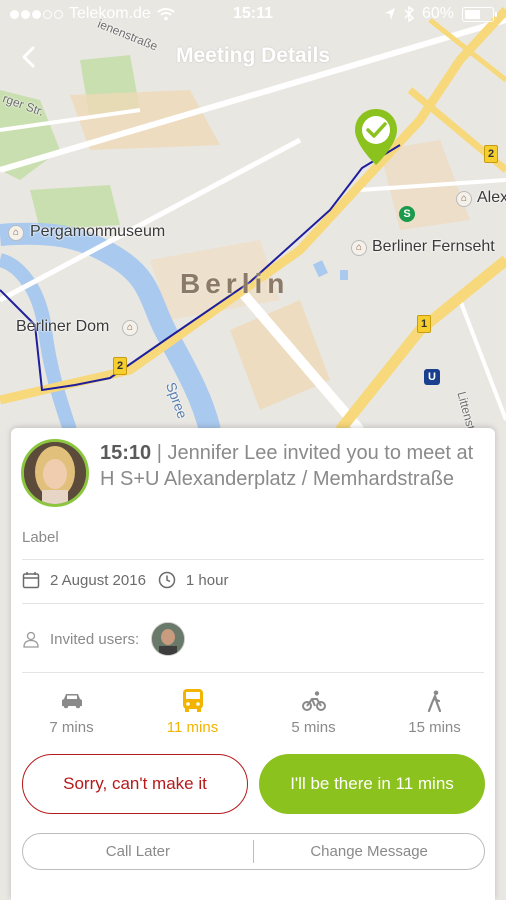  What do you see at coordinates (167, 580) in the screenshot?
I see `clock-icon` at bounding box center [167, 580].